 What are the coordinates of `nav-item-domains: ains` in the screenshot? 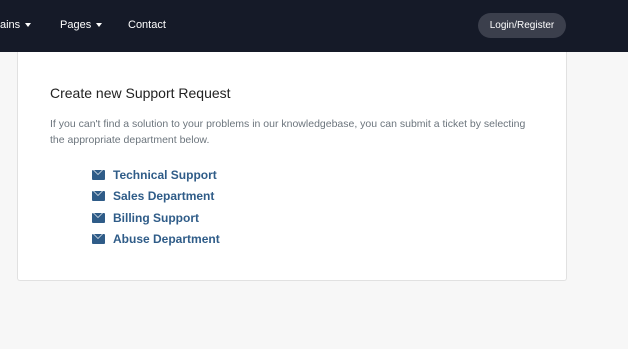 It's located at (16, 25).